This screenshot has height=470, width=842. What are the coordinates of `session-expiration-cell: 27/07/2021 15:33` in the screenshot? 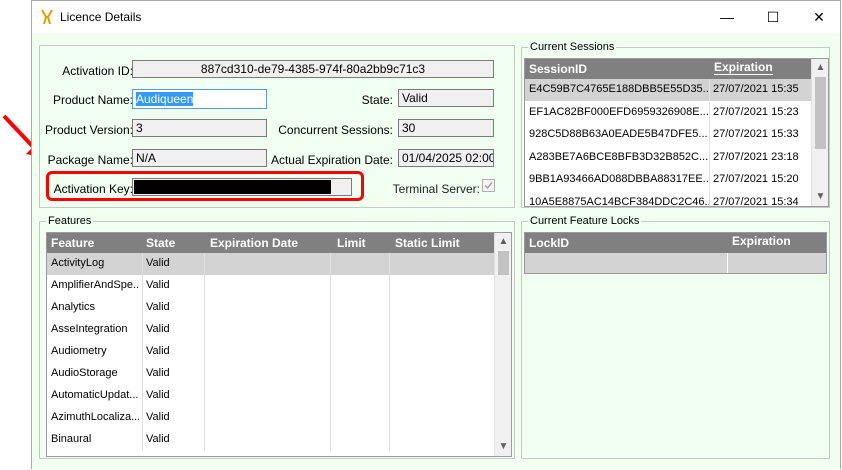 It's located at (756, 134).